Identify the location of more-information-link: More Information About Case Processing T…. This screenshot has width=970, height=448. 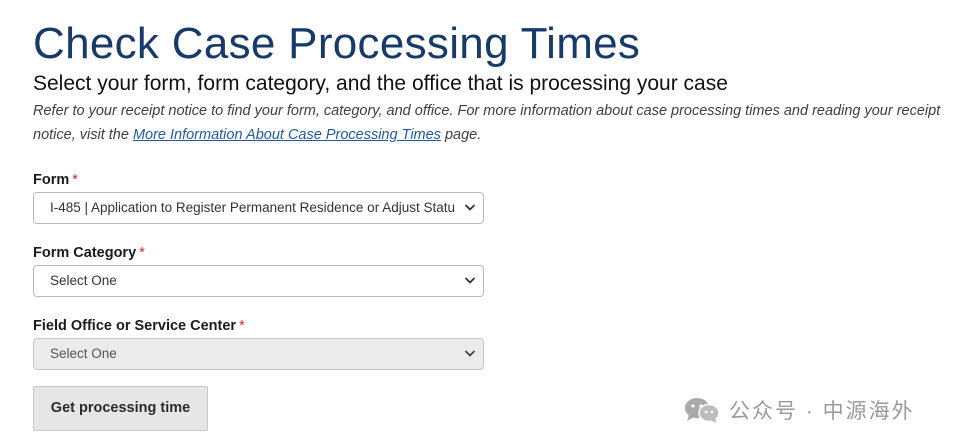
(287, 135).